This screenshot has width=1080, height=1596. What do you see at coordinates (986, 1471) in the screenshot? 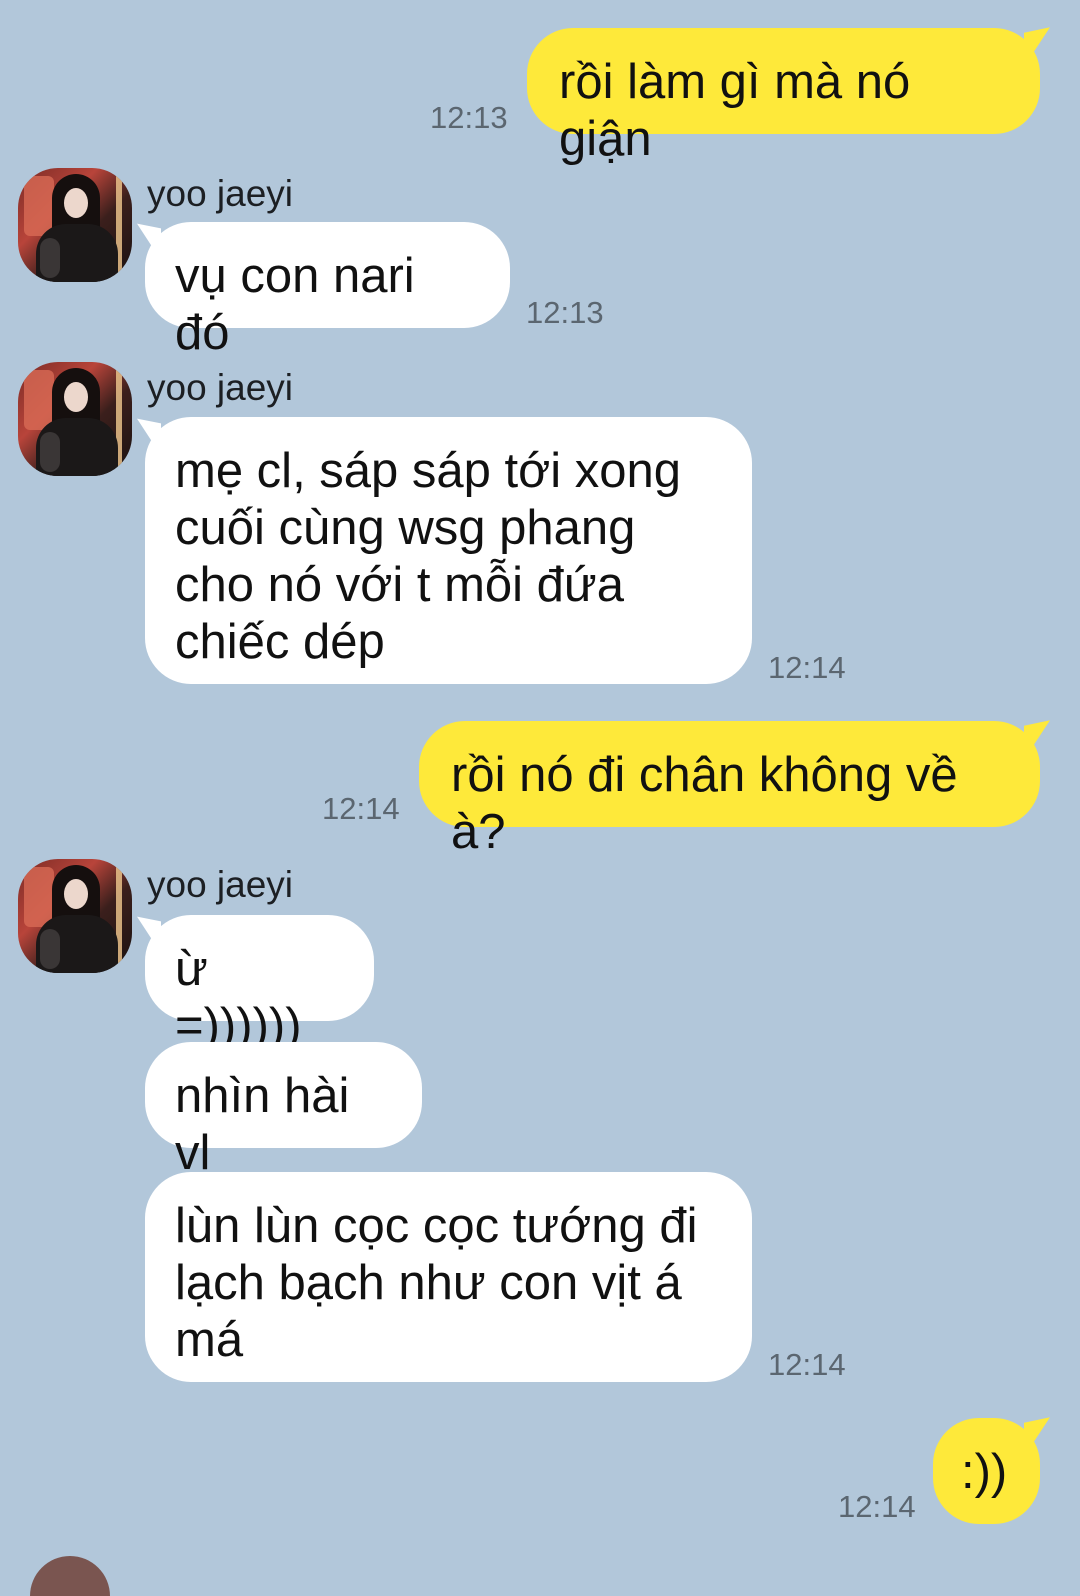
I see `my-message-bubble: :))` at bounding box center [986, 1471].